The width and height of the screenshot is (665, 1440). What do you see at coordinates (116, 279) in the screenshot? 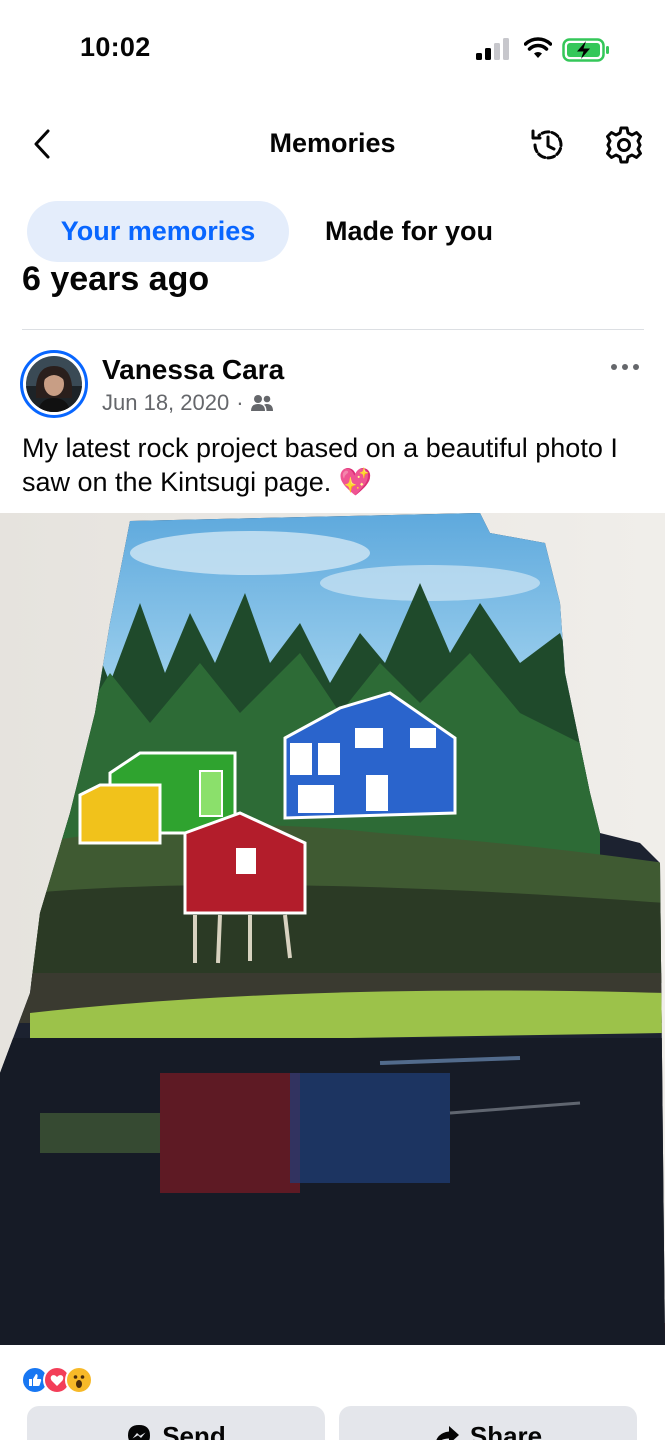
I see `section-heading: 6 years ago` at bounding box center [116, 279].